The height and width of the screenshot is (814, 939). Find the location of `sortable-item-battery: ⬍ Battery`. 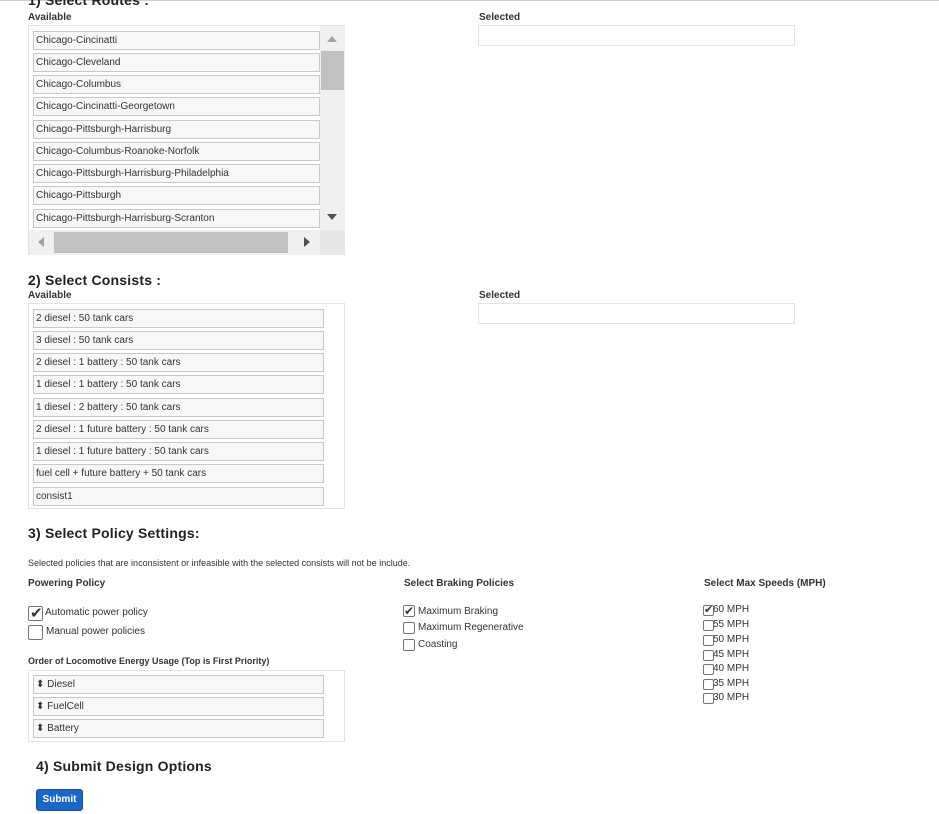

sortable-item-battery: ⬍ Battery is located at coordinates (178, 728).